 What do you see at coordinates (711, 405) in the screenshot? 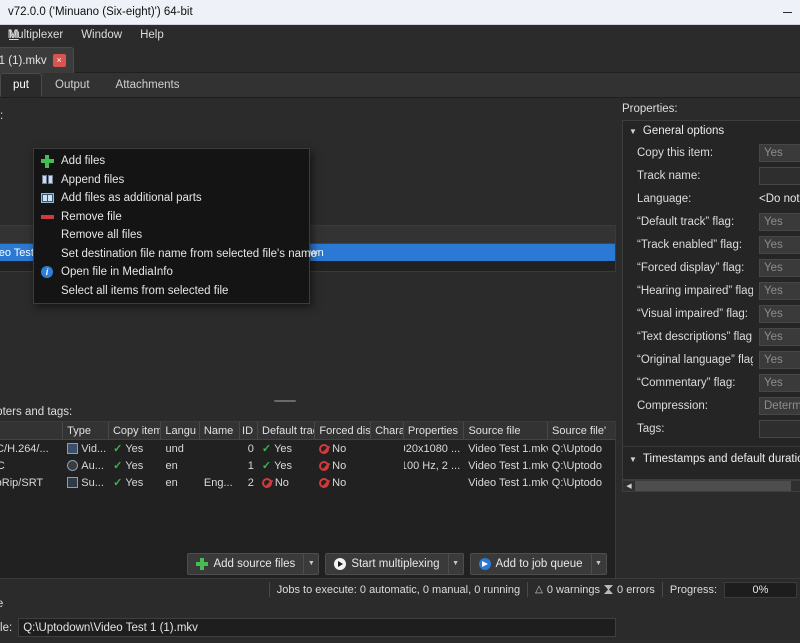
I see `property-compression: Compression: Determine` at bounding box center [711, 405].